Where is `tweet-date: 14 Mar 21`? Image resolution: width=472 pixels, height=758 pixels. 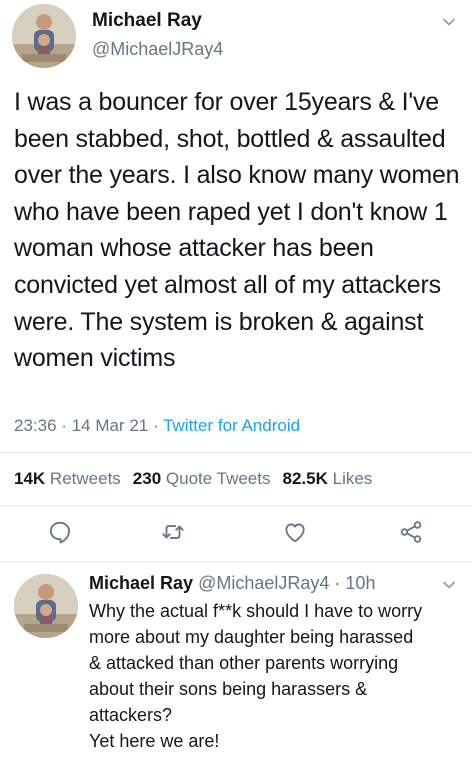 tweet-date: 14 Mar 21 is located at coordinates (110, 425).